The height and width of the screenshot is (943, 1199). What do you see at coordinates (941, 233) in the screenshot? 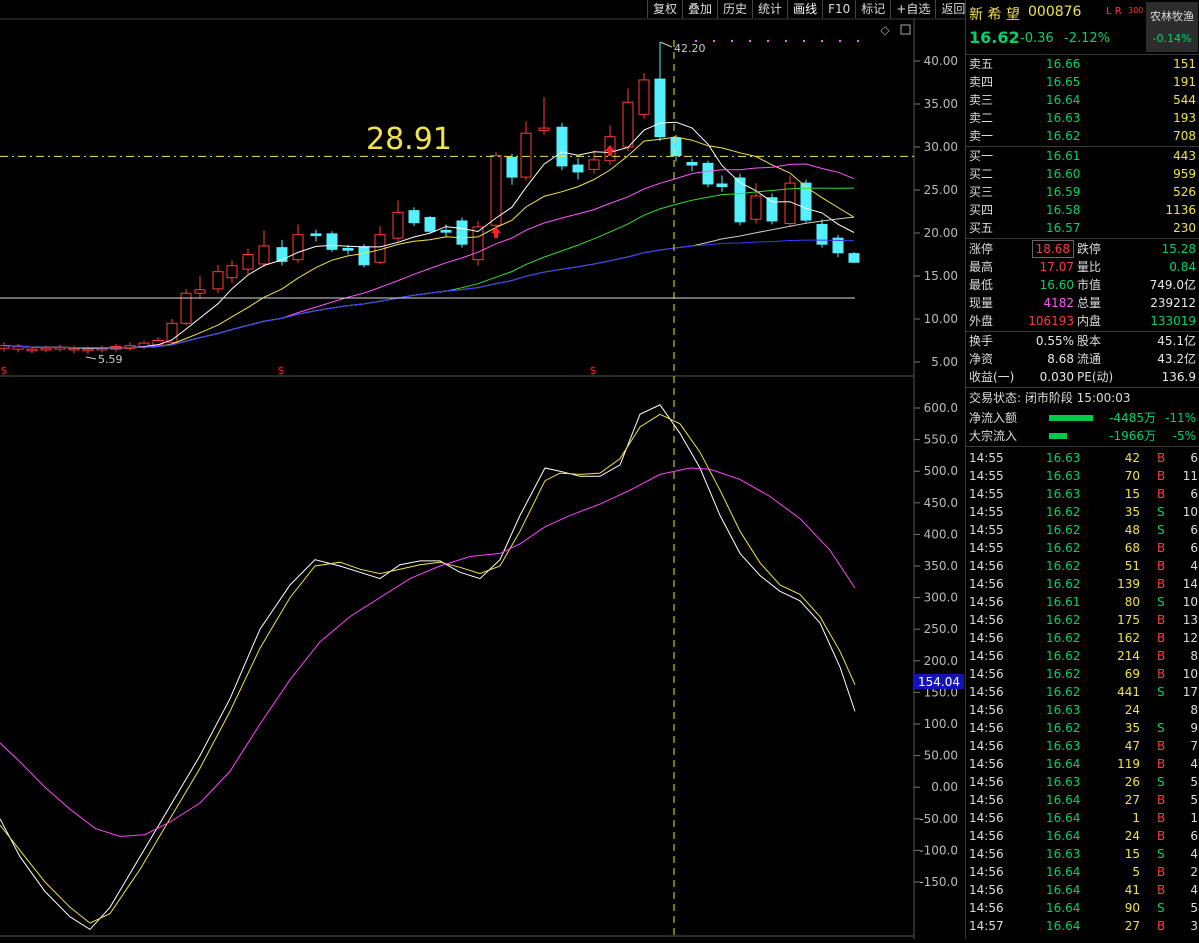
I see `price-axis-label: 20.00` at bounding box center [941, 233].